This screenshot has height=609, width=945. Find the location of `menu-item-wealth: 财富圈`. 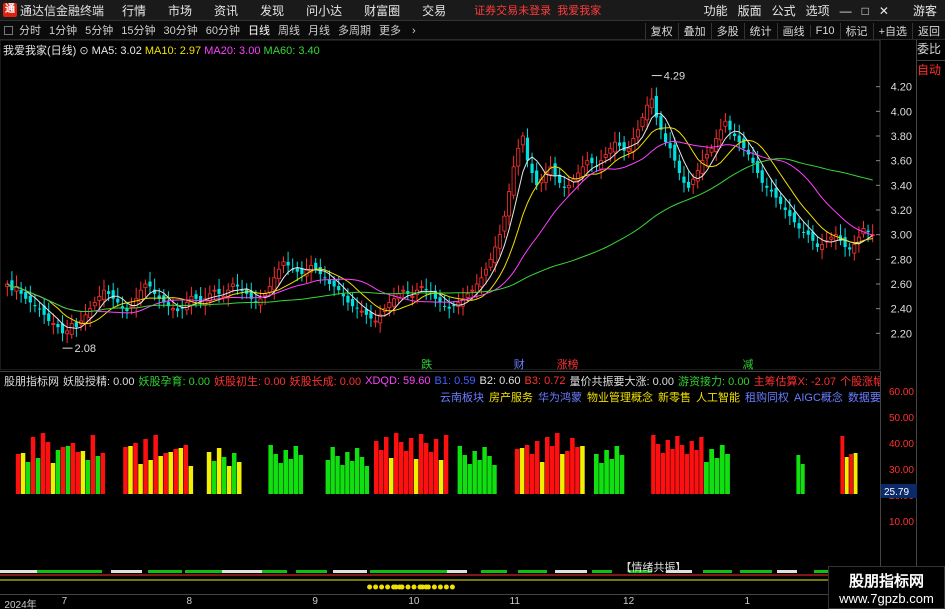

menu-item-wealth: 财富圈 is located at coordinates (382, 10).